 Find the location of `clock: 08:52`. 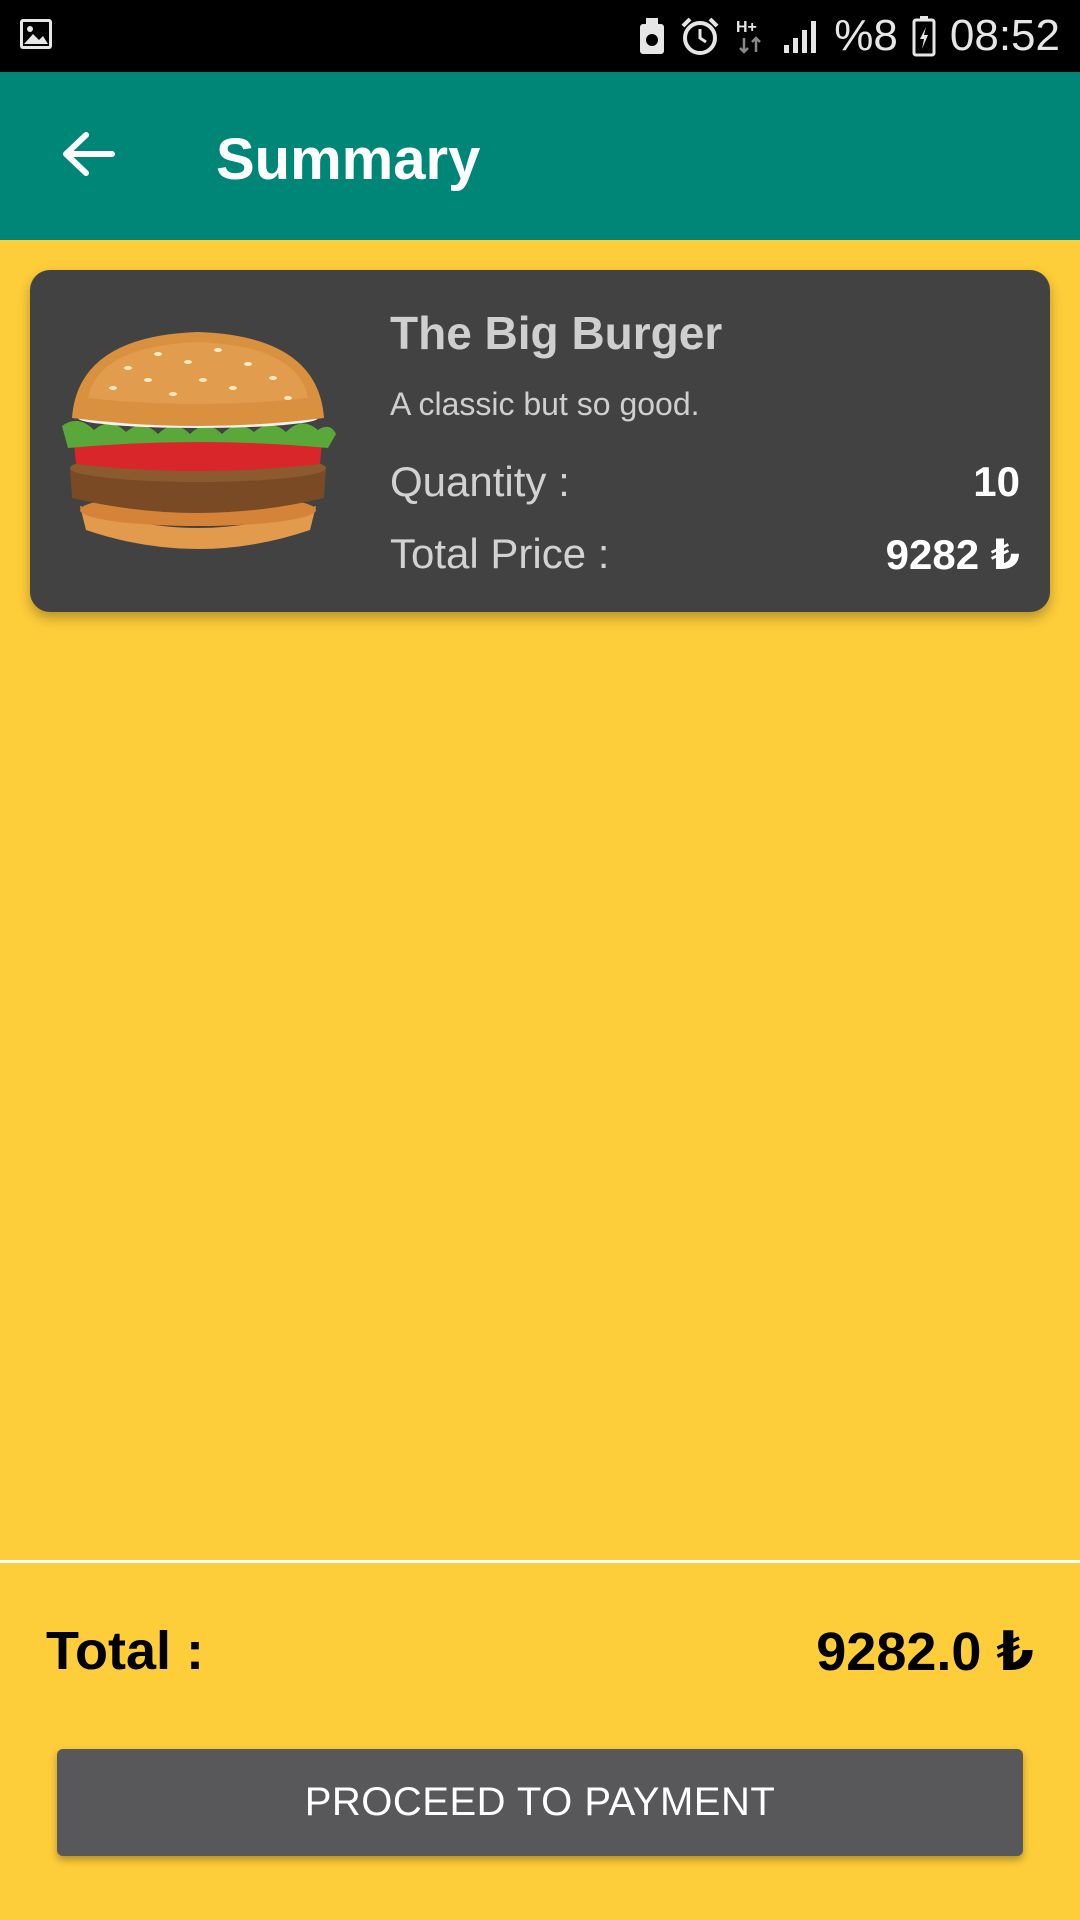

clock: 08:52 is located at coordinates (1004, 35).